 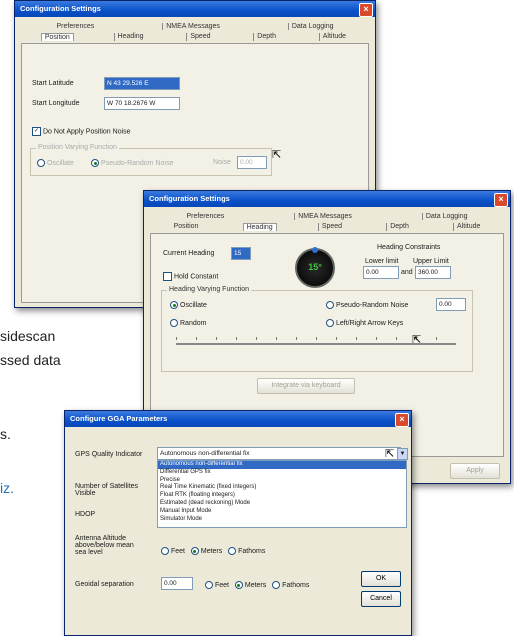 I want to click on gauge-value: 15°, so click(x=315, y=267).